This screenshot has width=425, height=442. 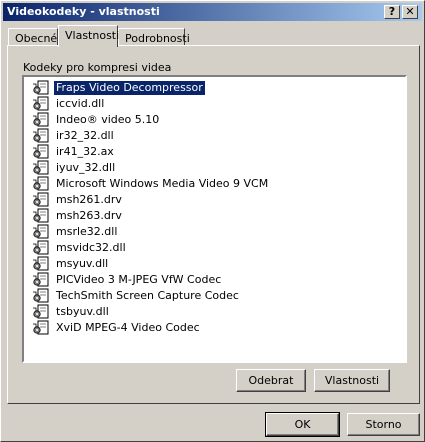 What do you see at coordinates (162, 183) in the screenshot?
I see `codec-label: Microsoft Windows Media Video 9 VCM` at bounding box center [162, 183].